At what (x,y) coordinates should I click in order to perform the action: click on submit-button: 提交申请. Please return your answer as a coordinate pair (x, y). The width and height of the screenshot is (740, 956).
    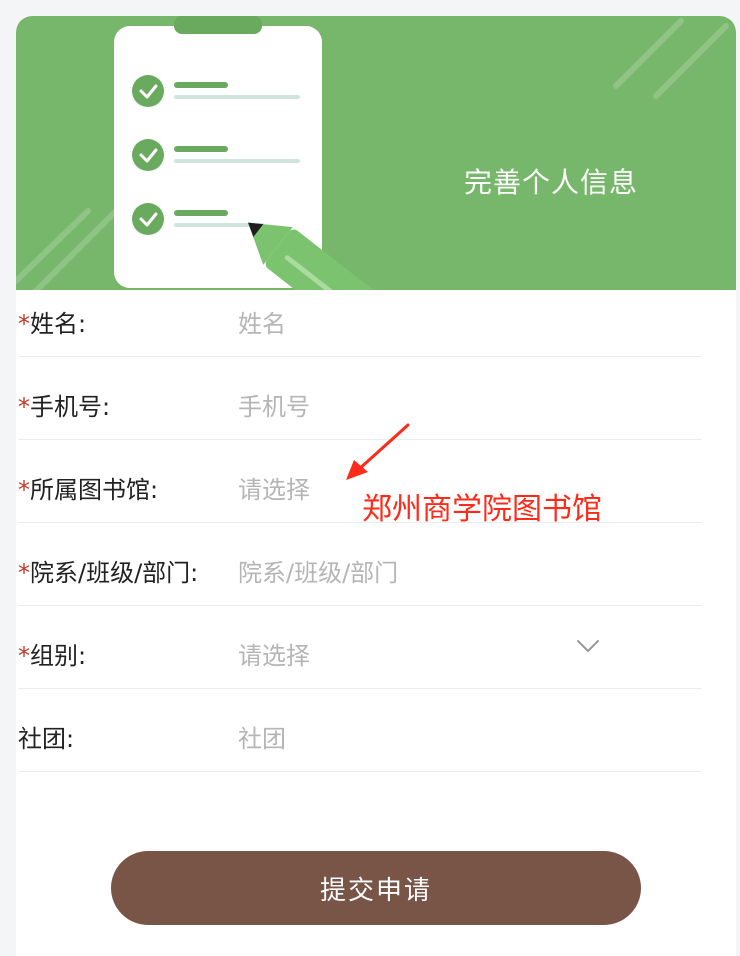
    Looking at the image, I should click on (376, 888).